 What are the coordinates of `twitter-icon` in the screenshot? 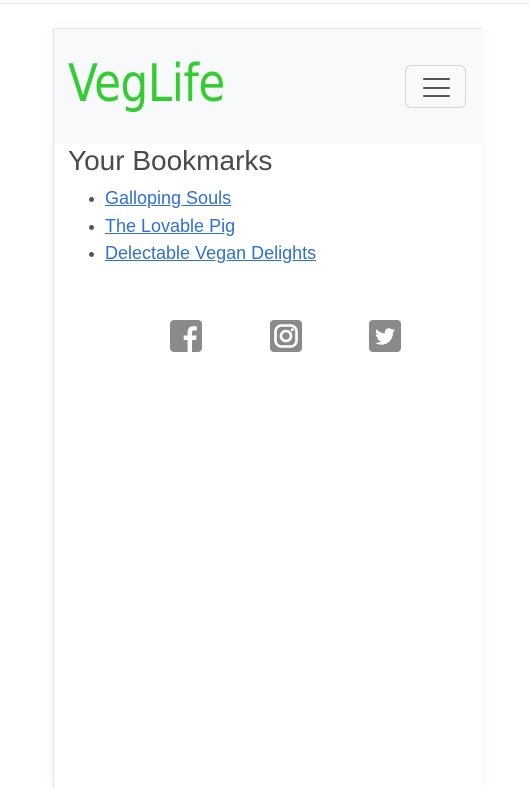 It's located at (385, 336).